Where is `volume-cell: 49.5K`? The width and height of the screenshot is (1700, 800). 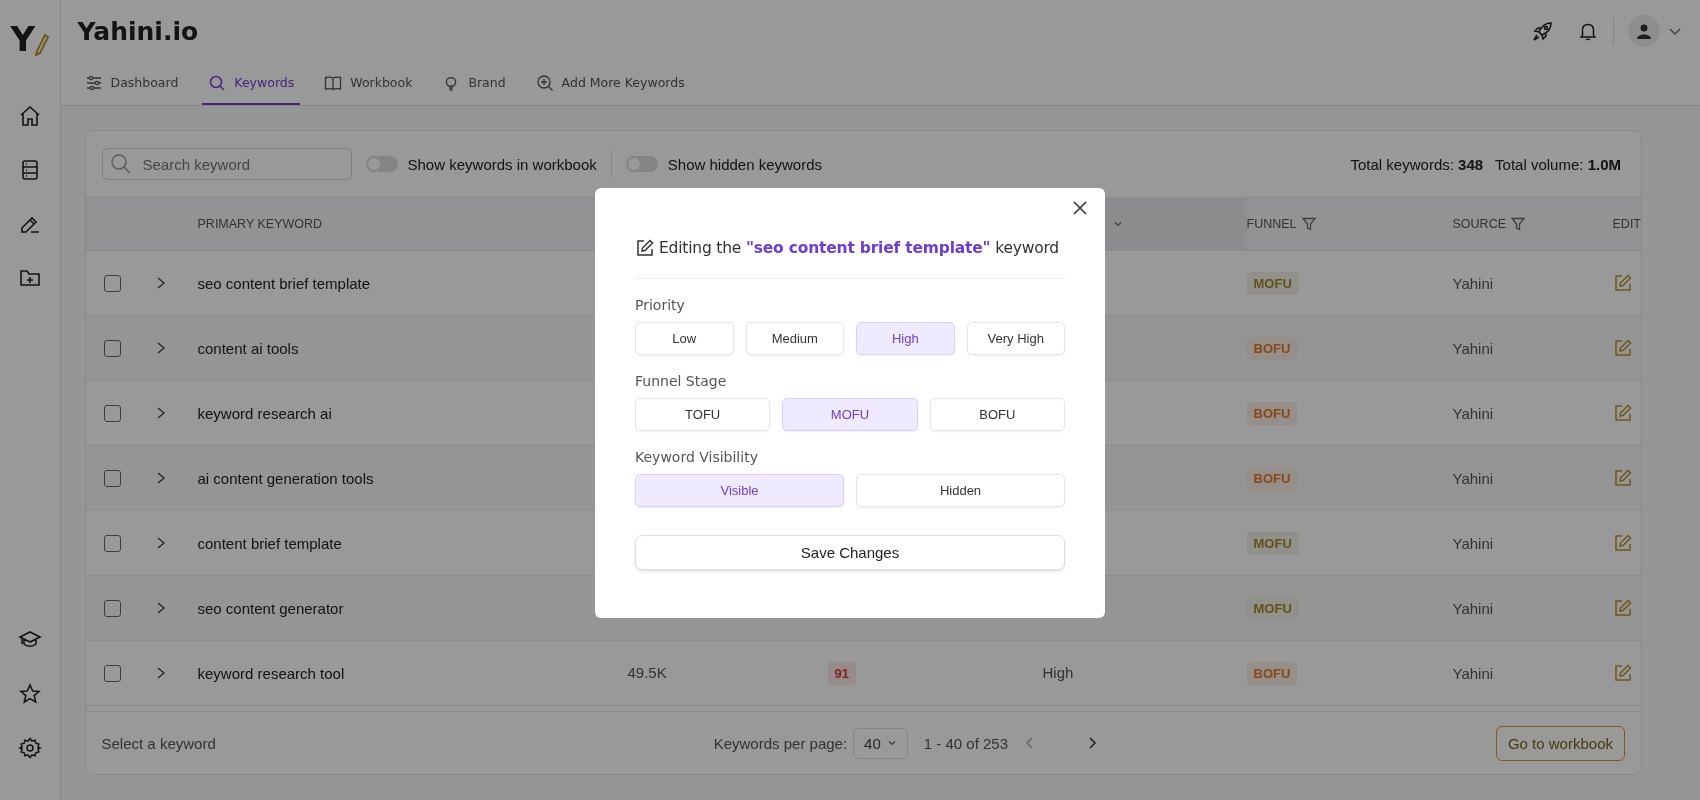 volume-cell: 49.5K is located at coordinates (647, 672).